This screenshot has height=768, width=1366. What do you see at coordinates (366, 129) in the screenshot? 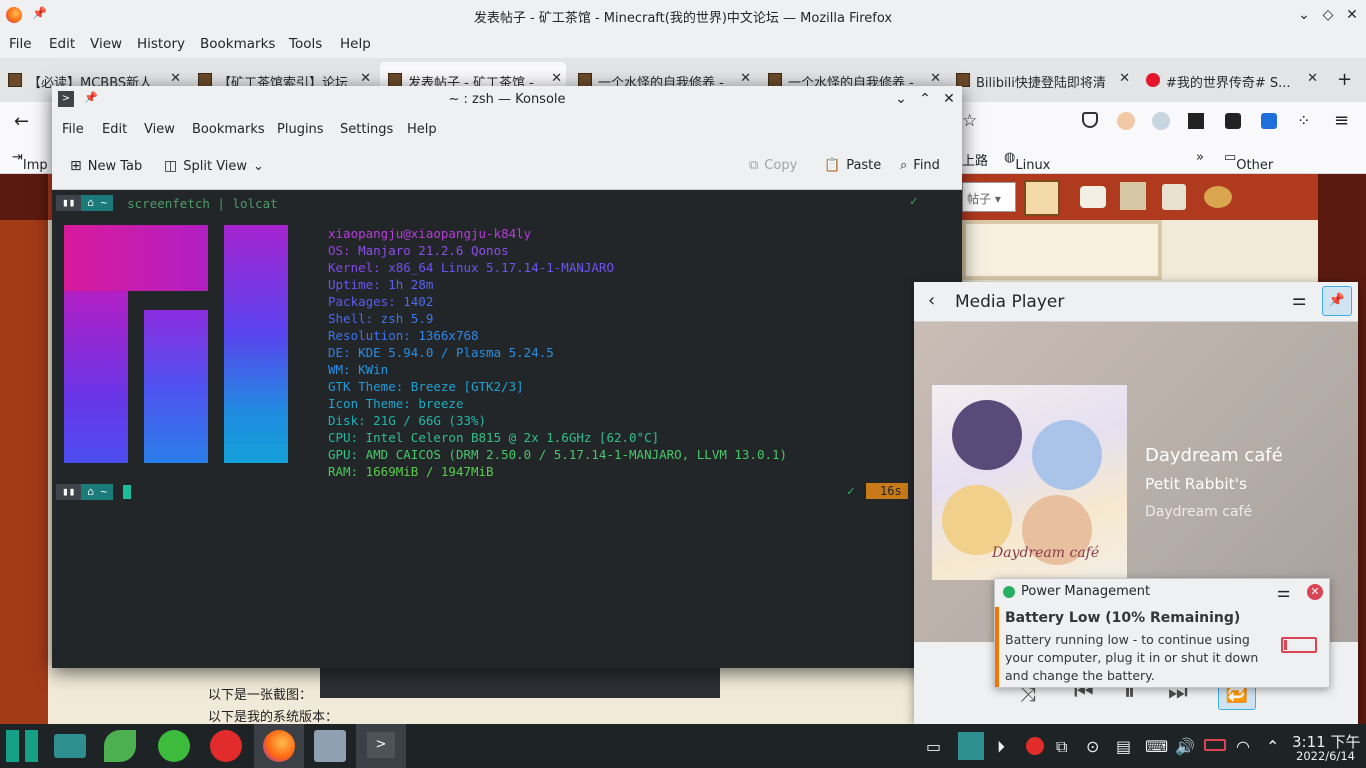
I see `menu-settings: Settings` at bounding box center [366, 129].